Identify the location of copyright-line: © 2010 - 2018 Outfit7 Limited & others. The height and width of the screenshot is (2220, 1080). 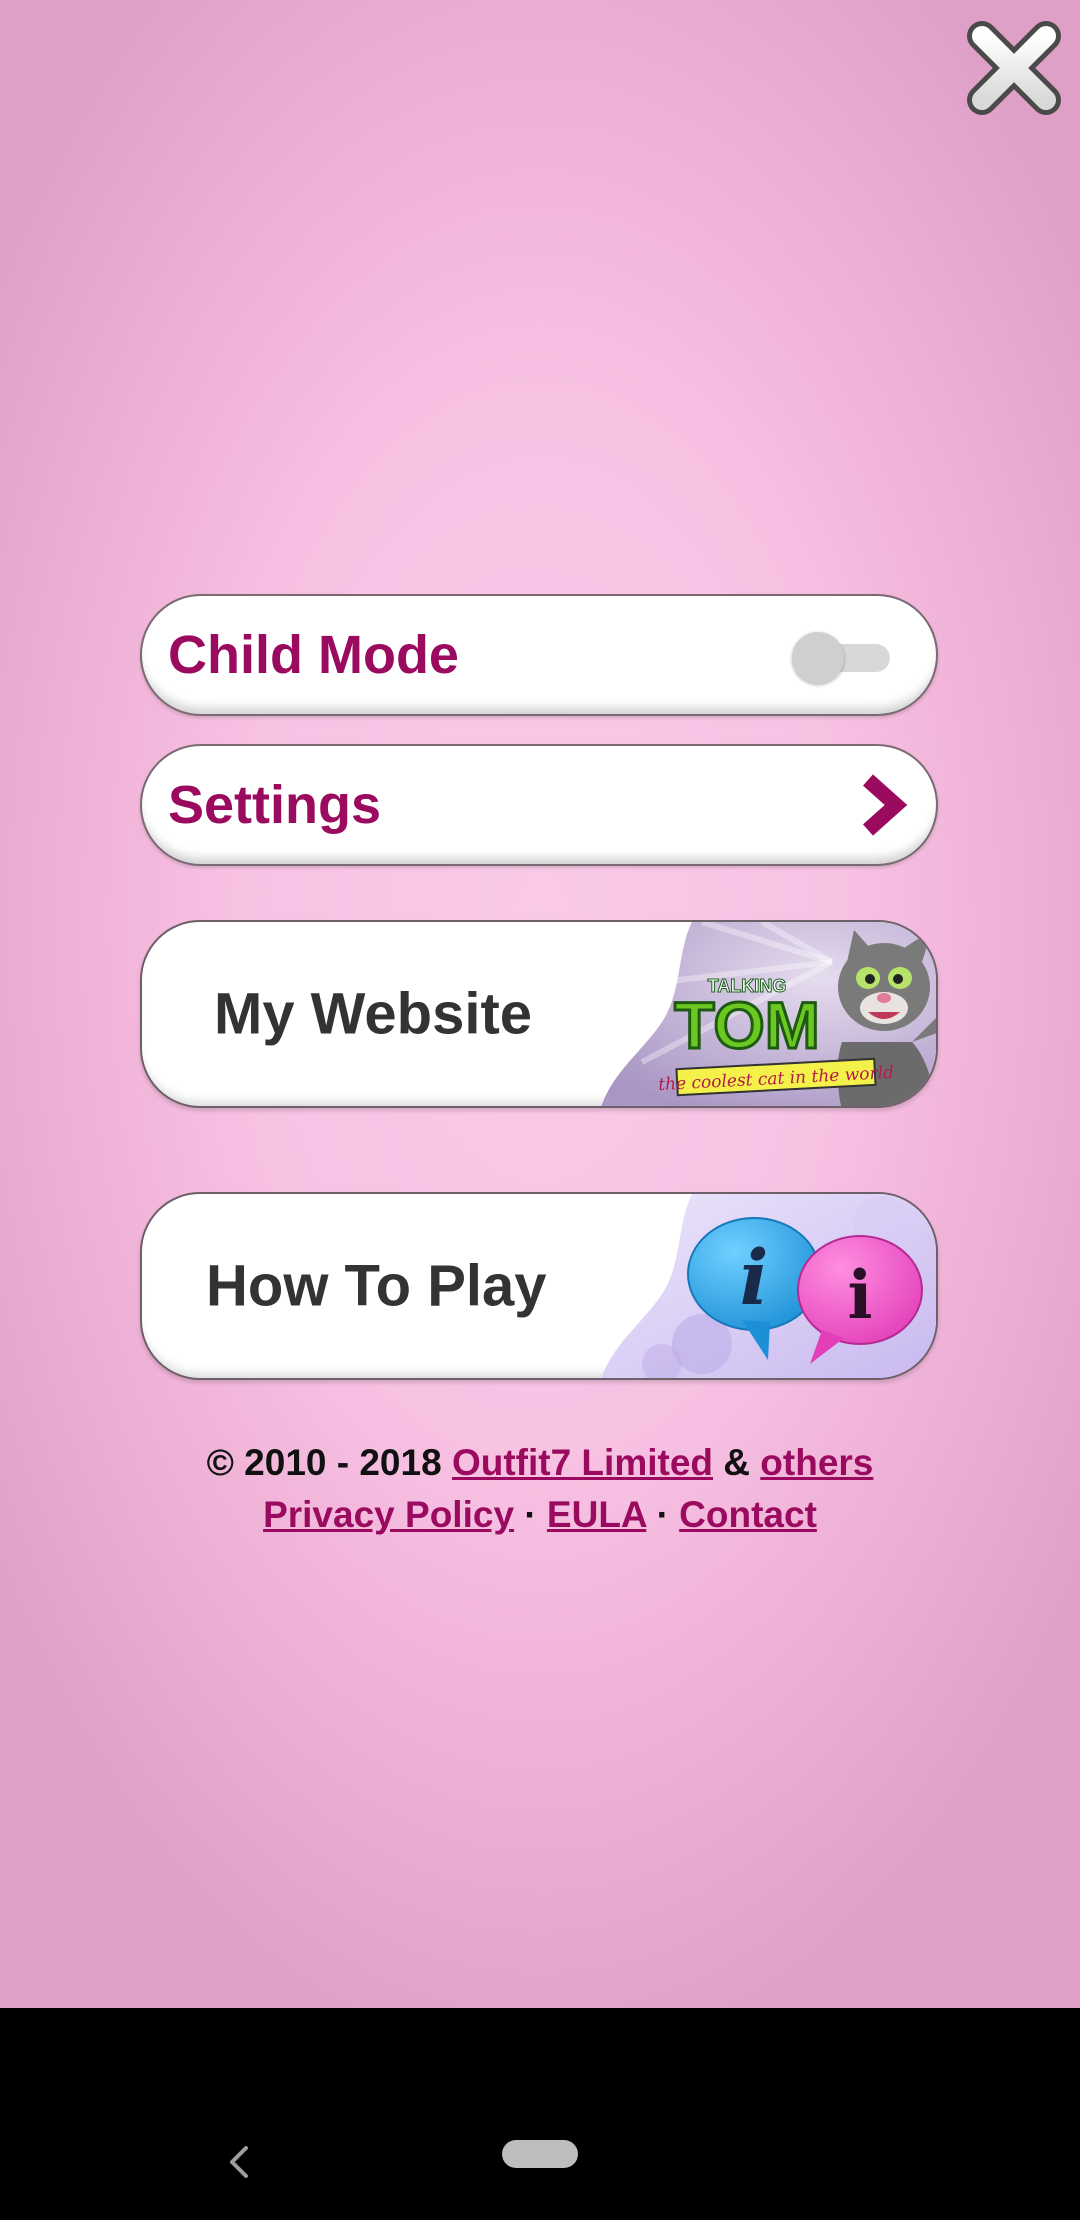
(540, 1463).